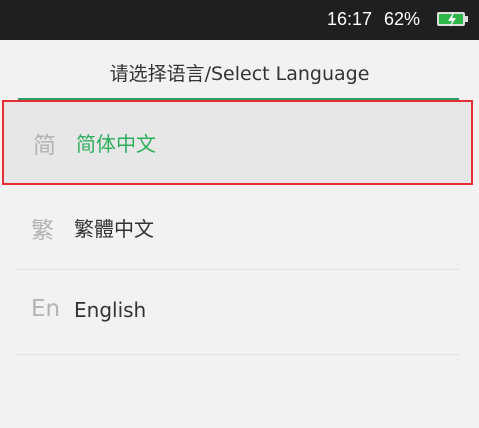 Image resolution: width=479 pixels, height=428 pixels. Describe the element at coordinates (239, 20) in the screenshot. I see `status-bar: 16:17 62%` at that location.